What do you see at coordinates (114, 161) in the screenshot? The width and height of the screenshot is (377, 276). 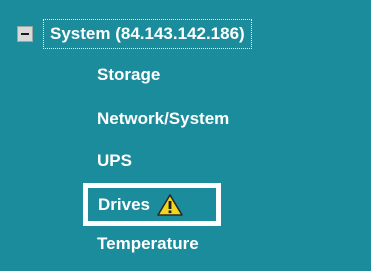 I see `tree-item-ups: UPS` at bounding box center [114, 161].